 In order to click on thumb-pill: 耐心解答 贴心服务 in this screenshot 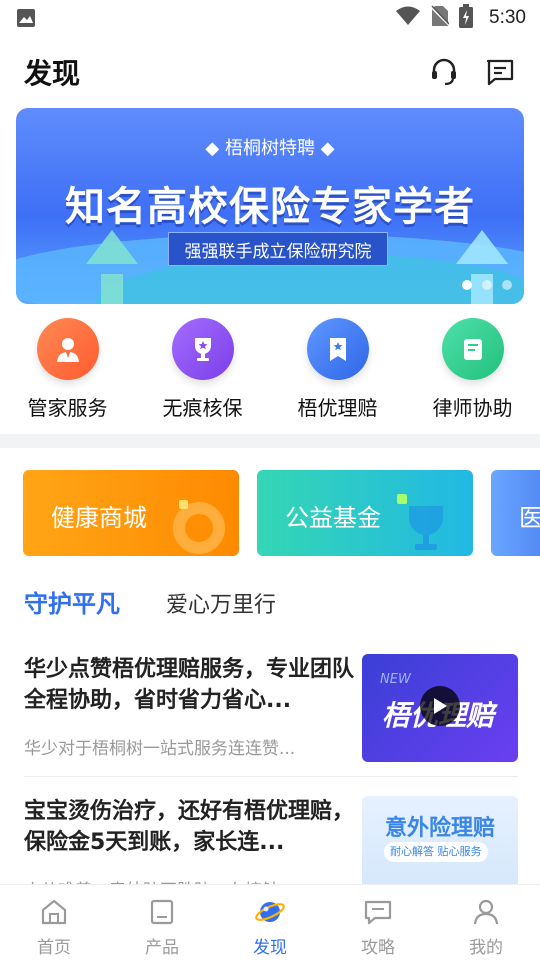, I will do `click(436, 852)`.